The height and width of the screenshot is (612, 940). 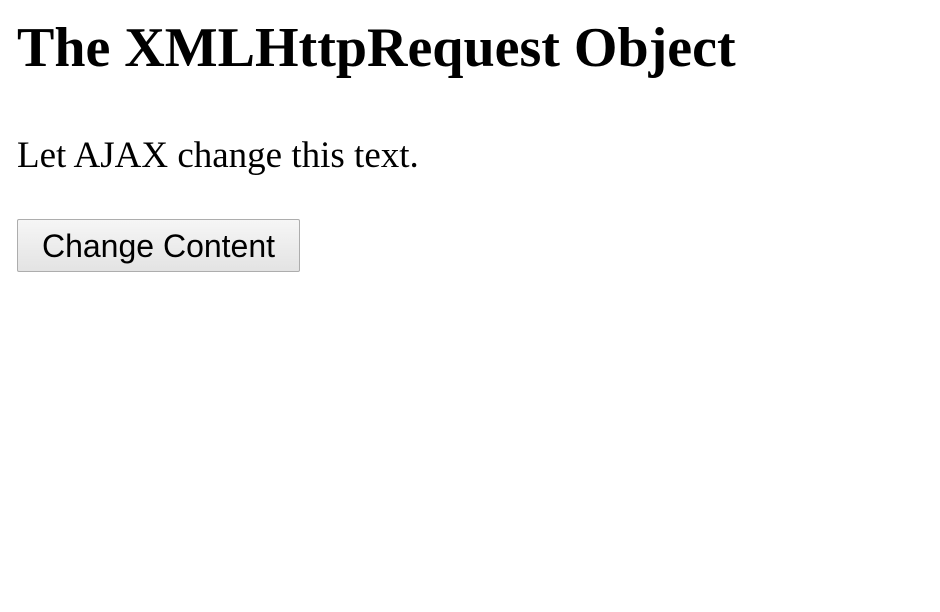 I want to click on page-title: The XMLHttpRequest Object, so click(x=376, y=48).